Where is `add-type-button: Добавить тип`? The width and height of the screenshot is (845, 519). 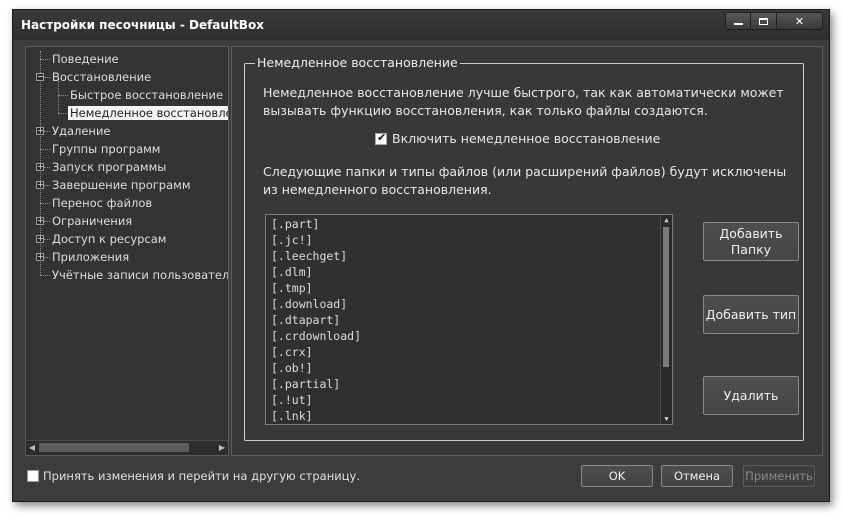
add-type-button: Добавить тип is located at coordinates (751, 314).